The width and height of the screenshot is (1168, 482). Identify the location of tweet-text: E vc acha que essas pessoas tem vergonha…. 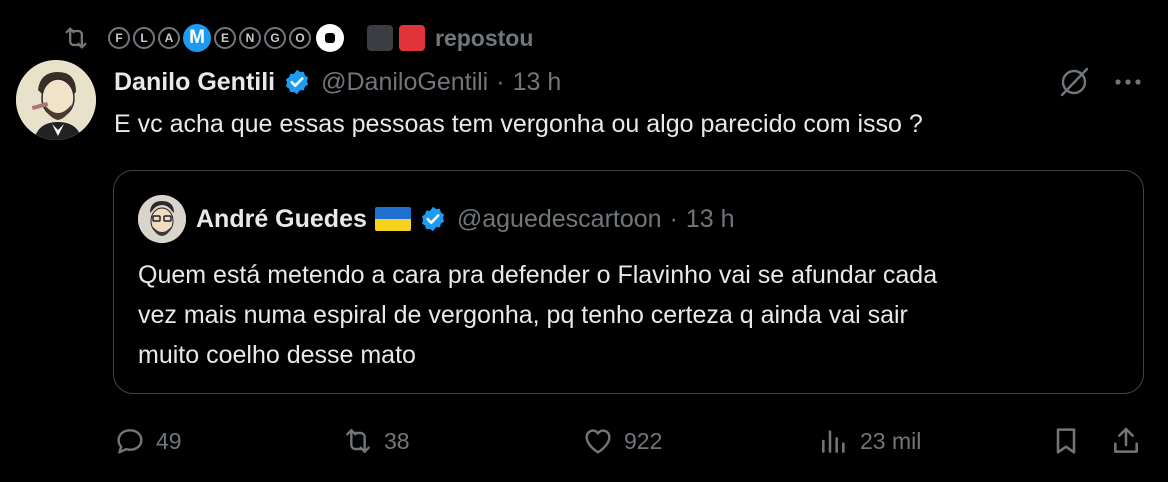
(518, 124).